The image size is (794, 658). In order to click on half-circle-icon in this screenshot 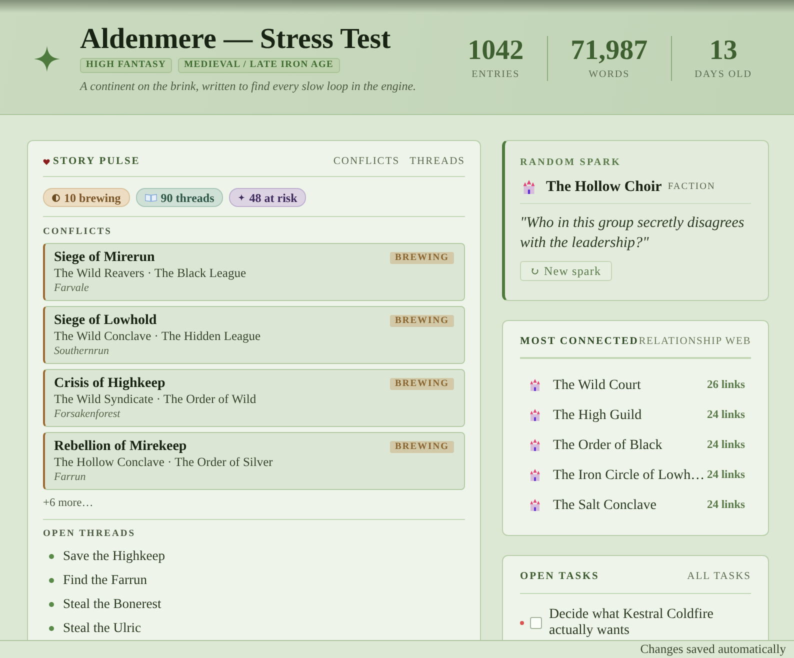, I will do `click(56, 198)`.